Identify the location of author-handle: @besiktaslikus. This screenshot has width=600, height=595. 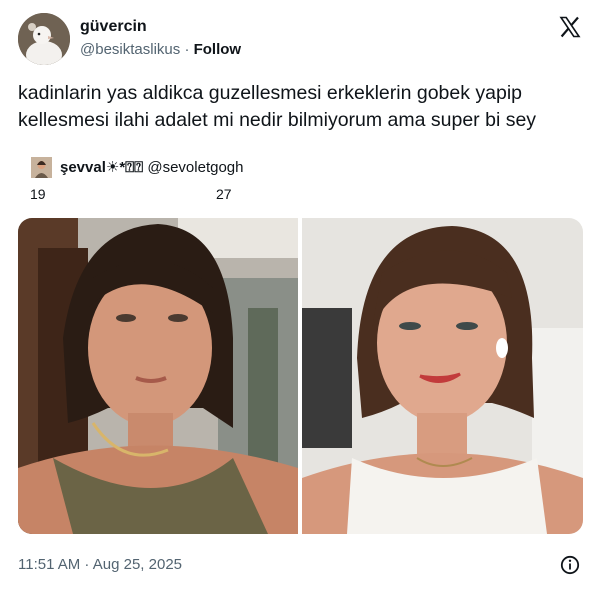
(130, 49).